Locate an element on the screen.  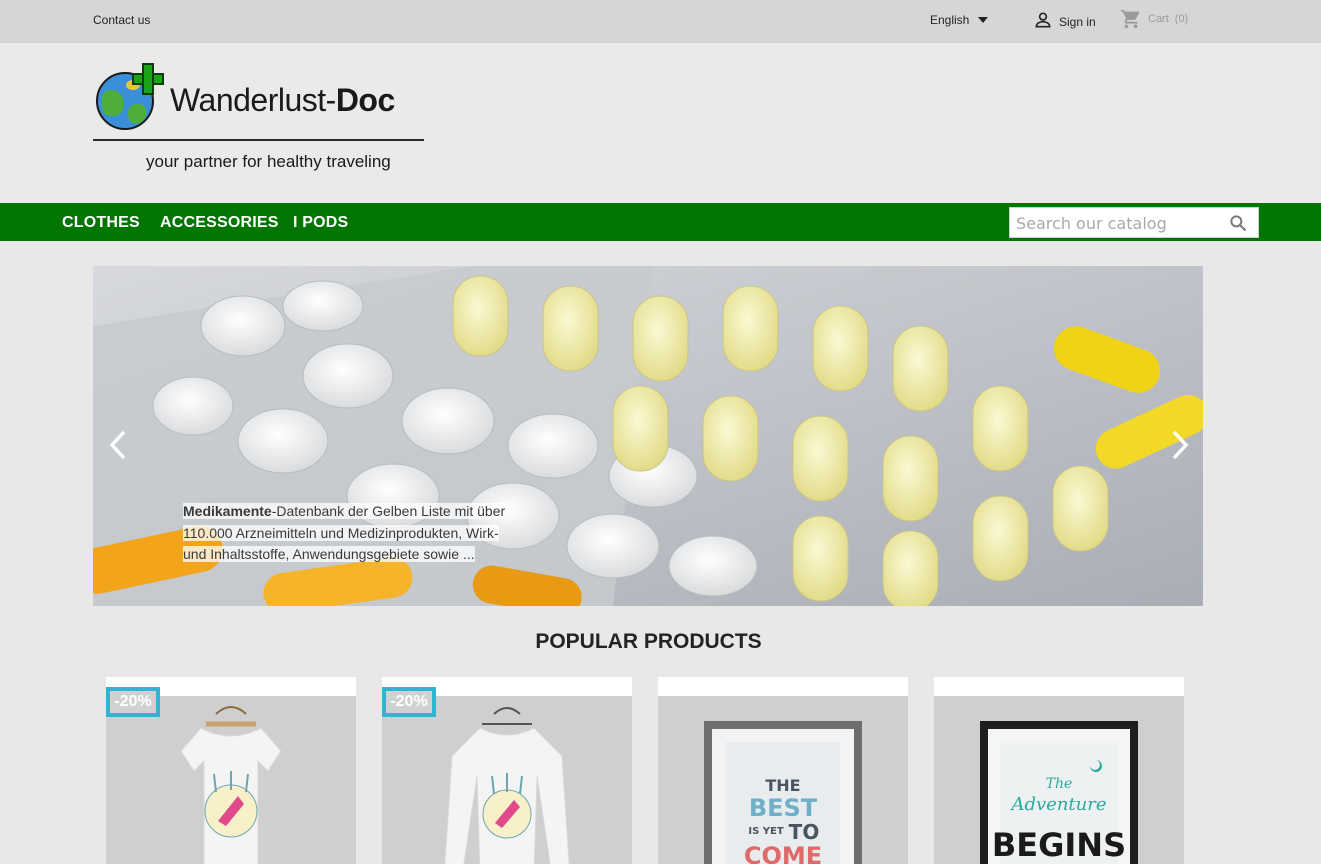
nav-item-clothes: CLOTHES is located at coordinates (101, 223).